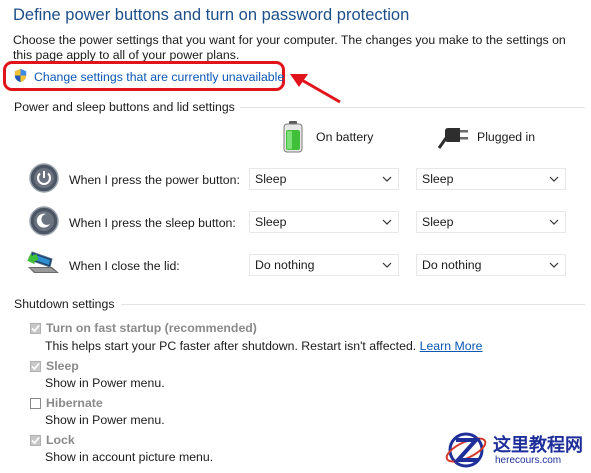 Image resolution: width=591 pixels, height=473 pixels. Describe the element at coordinates (124, 266) in the screenshot. I see `close-lid-label: When I close the lid:` at that location.